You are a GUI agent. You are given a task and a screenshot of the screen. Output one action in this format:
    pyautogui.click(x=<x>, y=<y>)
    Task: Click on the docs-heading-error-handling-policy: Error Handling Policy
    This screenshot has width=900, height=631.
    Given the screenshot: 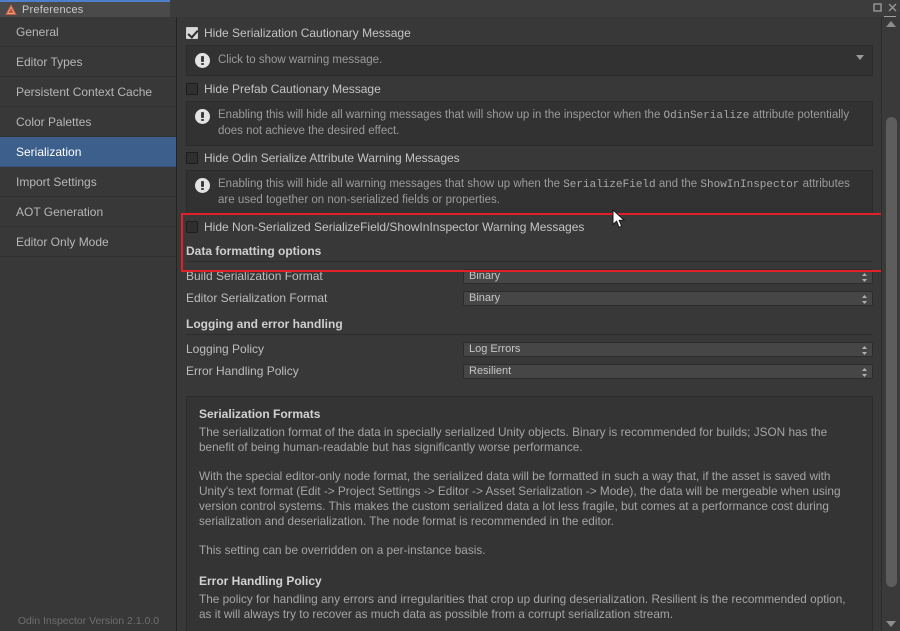 What is the action you would take?
    pyautogui.click(x=260, y=581)
    